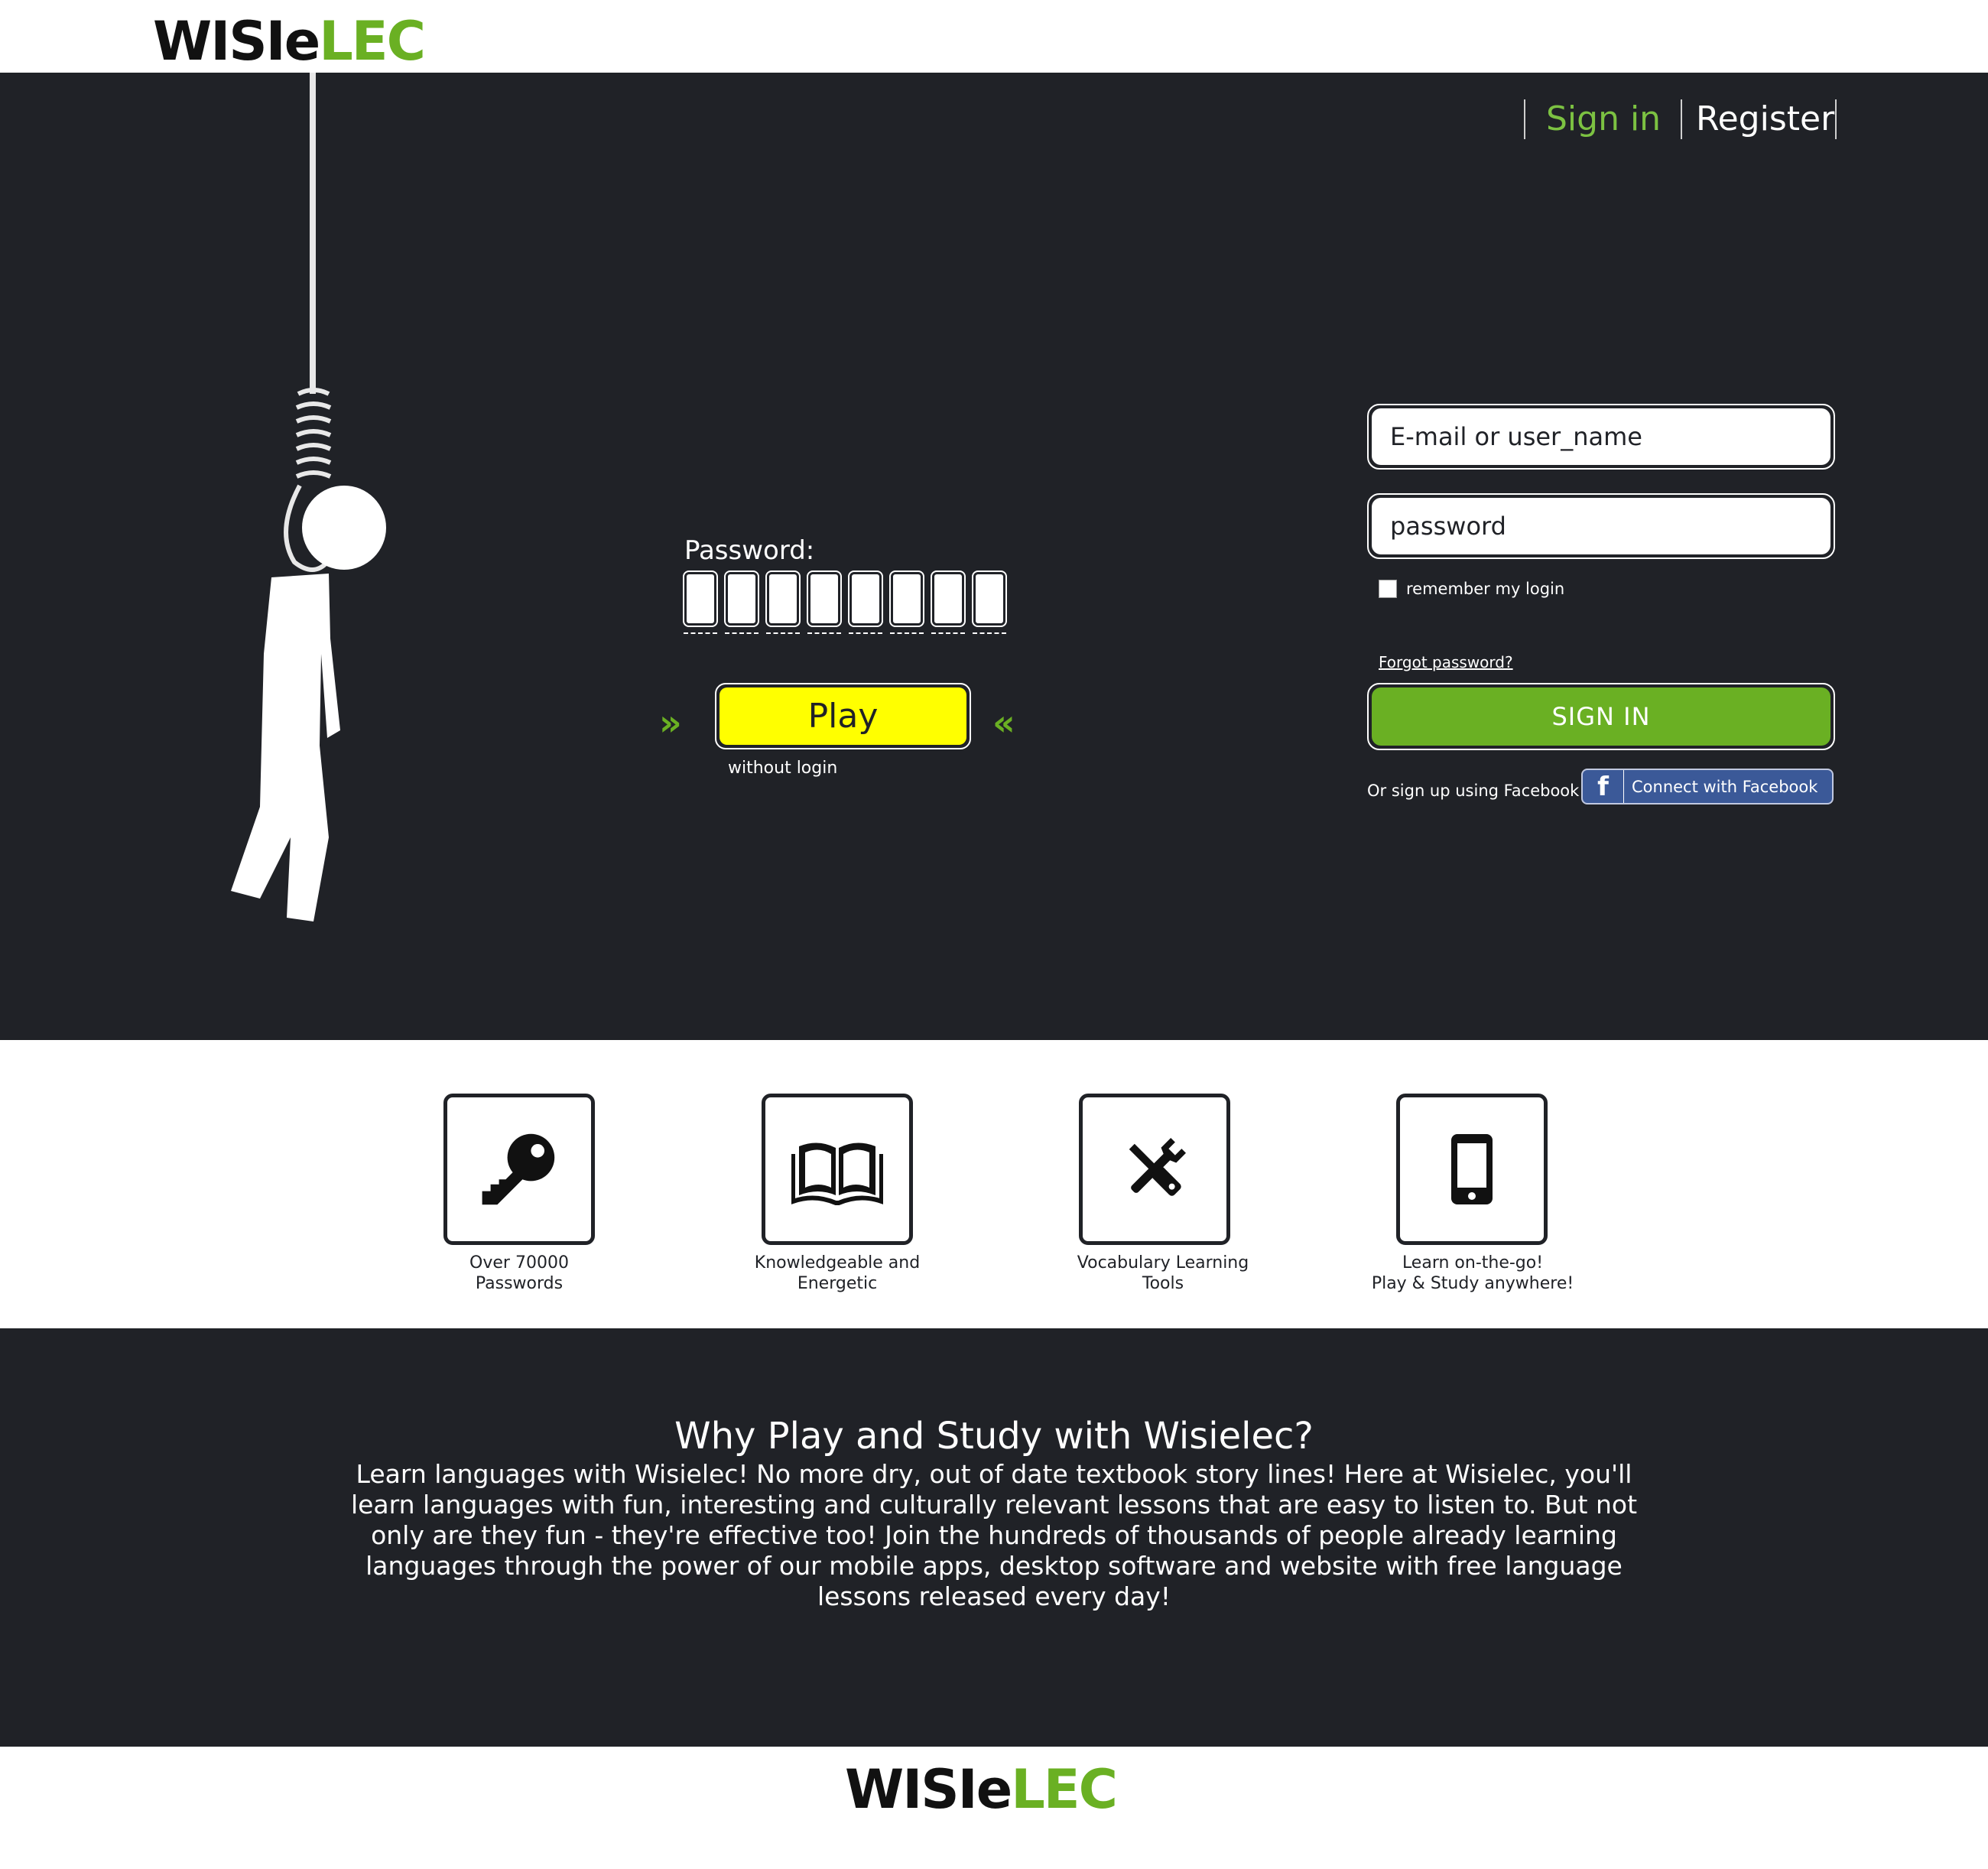 This screenshot has width=1988, height=1869. I want to click on password-input: password, so click(1601, 526).